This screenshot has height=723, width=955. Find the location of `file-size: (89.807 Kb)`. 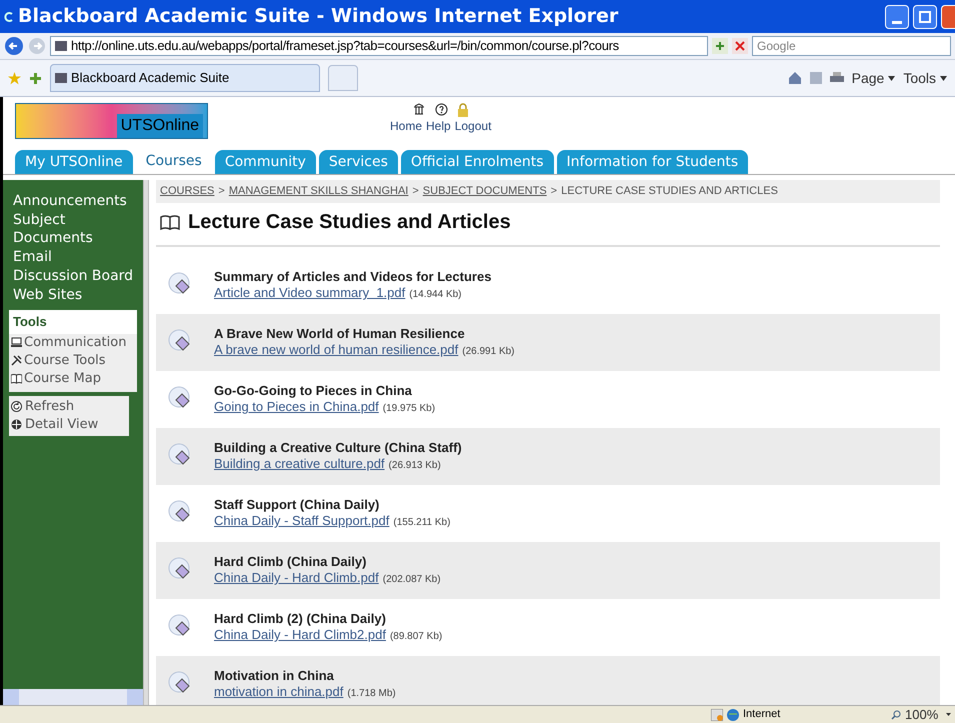

file-size: (89.807 Kb) is located at coordinates (416, 637).